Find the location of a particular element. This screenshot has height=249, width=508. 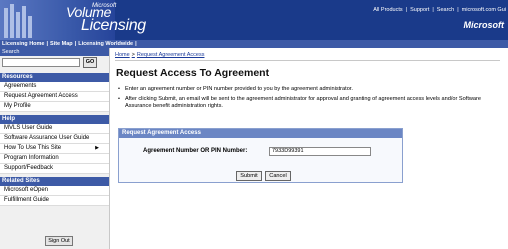

sidebar-item-my-profile: My Profile is located at coordinates (54, 107).